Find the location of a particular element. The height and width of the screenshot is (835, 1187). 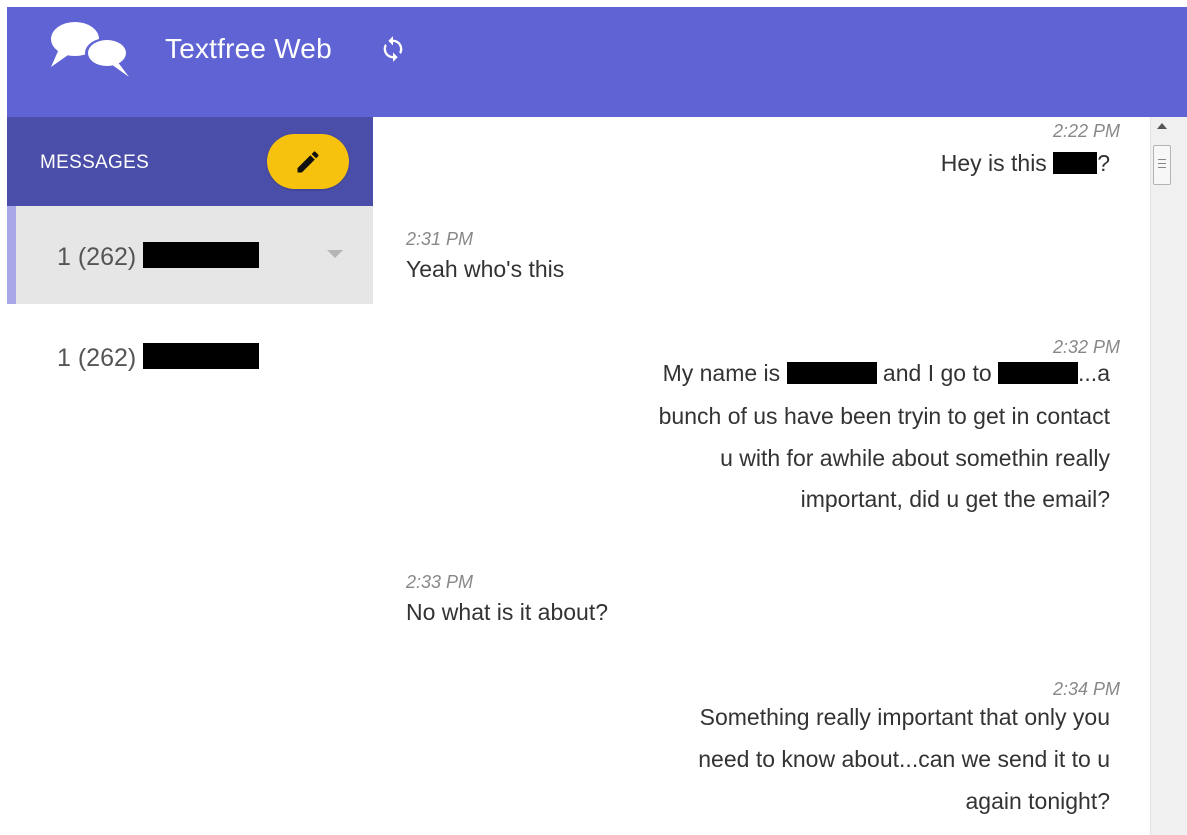

app-title: Textfree Web is located at coordinates (248, 48).